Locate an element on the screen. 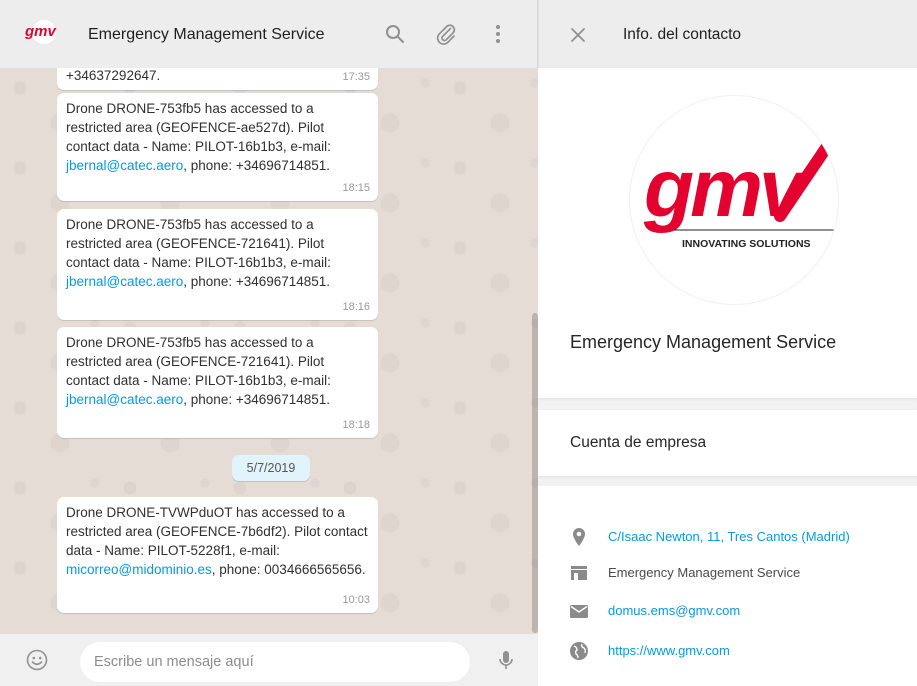  chat-title: Emergency Management Service is located at coordinates (206, 35).